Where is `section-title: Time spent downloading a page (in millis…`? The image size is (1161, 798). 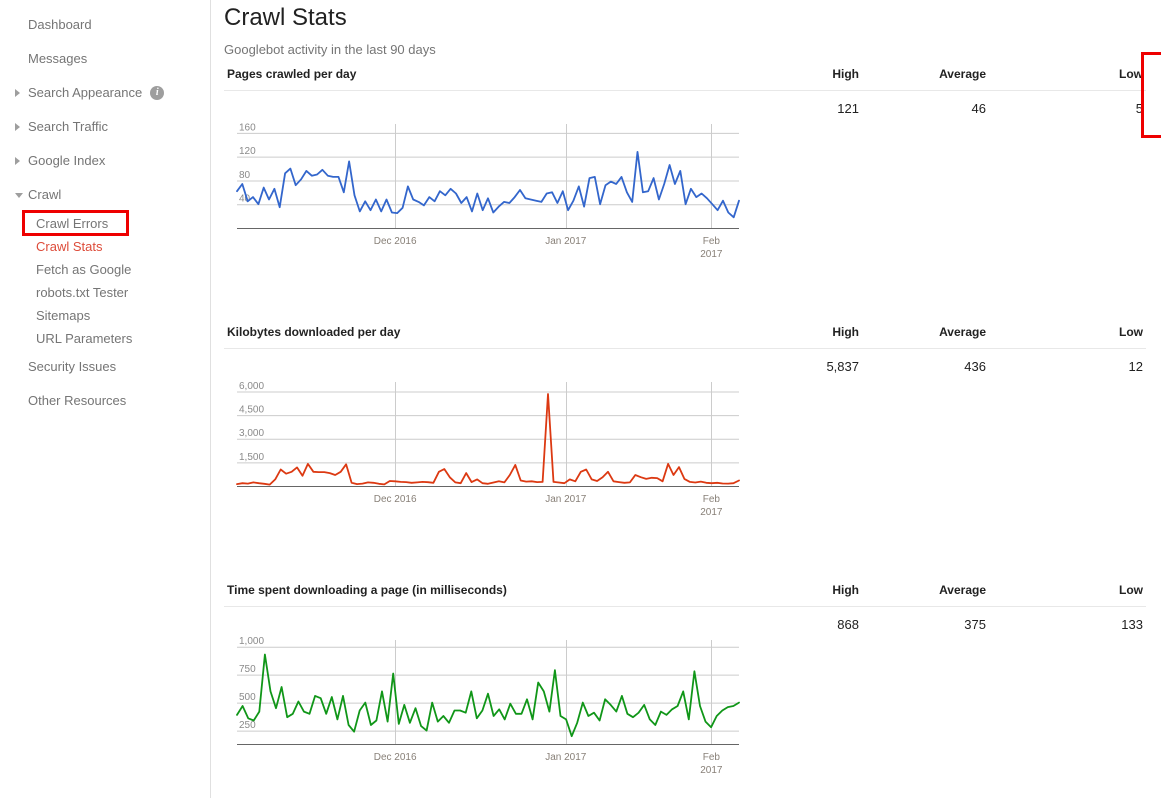
section-title: Time spent downloading a page (in millis… is located at coordinates (367, 590).